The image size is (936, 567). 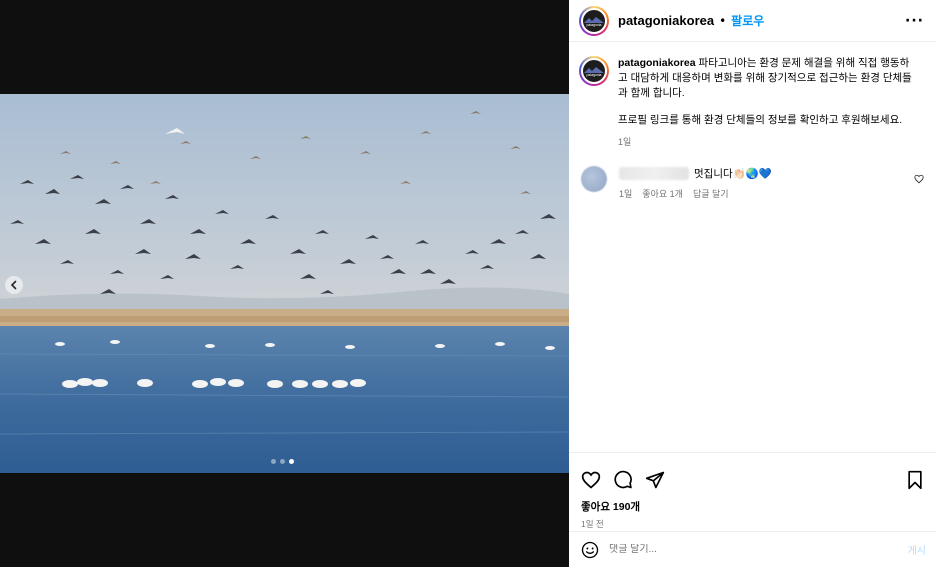 I want to click on comment: 멋집니다👏🏻🌏💙 1일 좋아요 1개 답글 달기, so click(x=751, y=183).